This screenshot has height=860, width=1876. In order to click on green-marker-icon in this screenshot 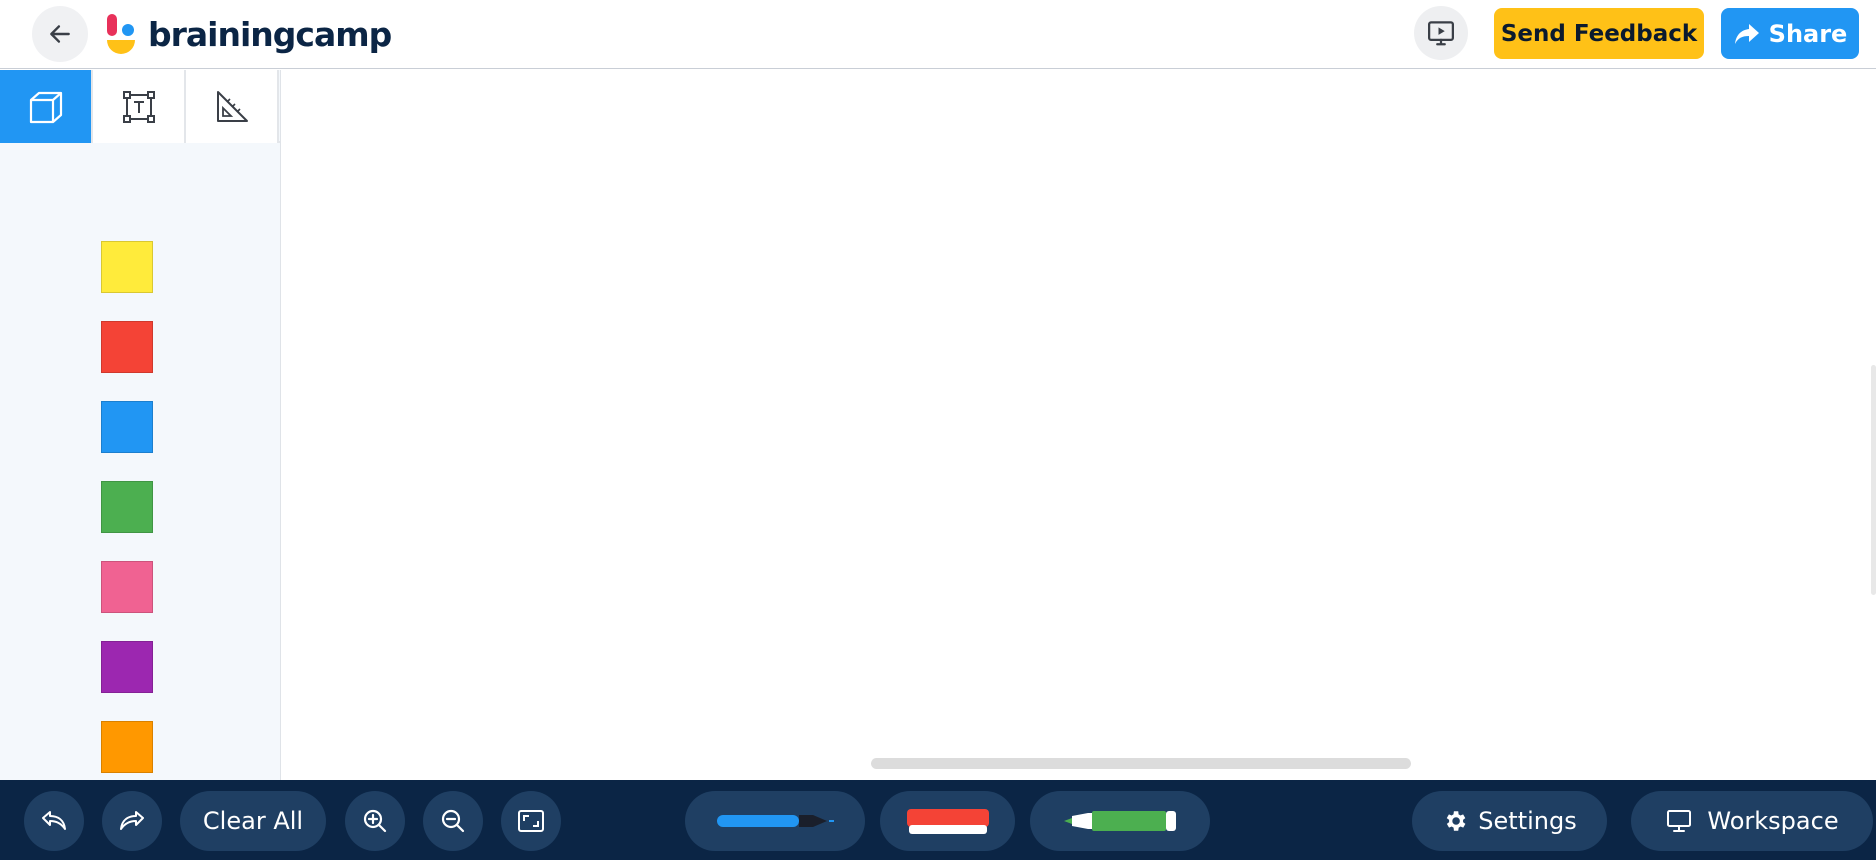, I will do `click(1120, 821)`.